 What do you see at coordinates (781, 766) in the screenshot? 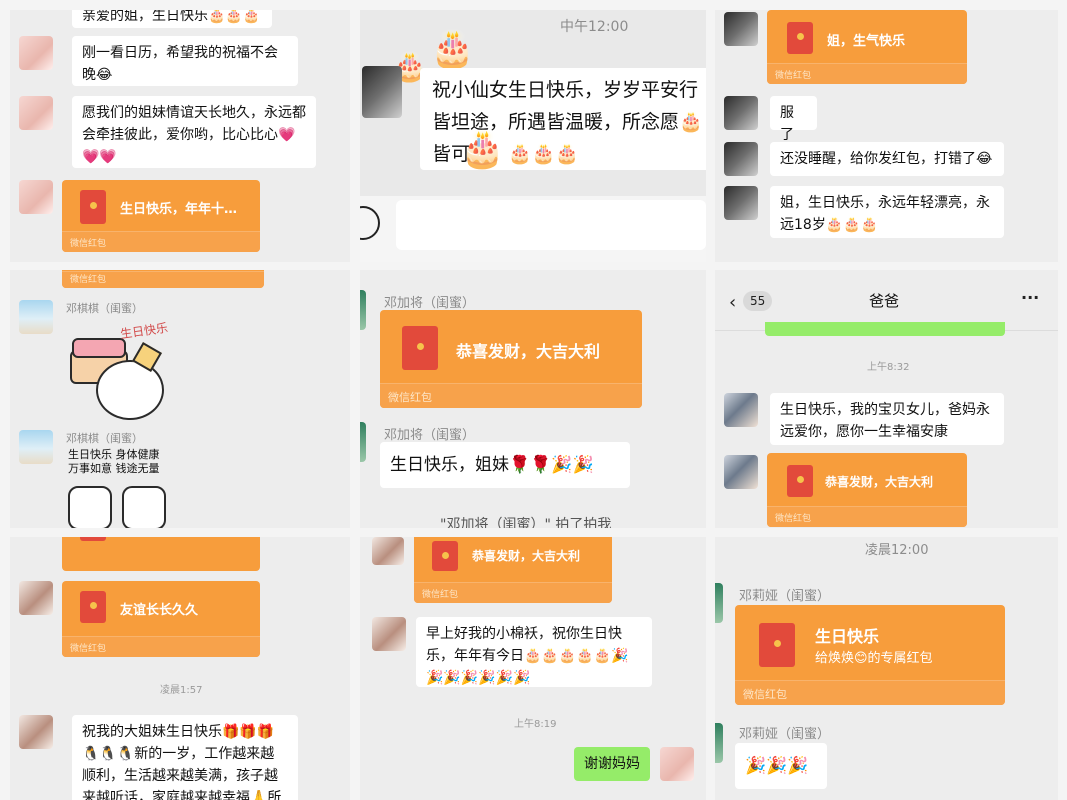
I see `message-bubble: 🎉🎉🎉` at bounding box center [781, 766].